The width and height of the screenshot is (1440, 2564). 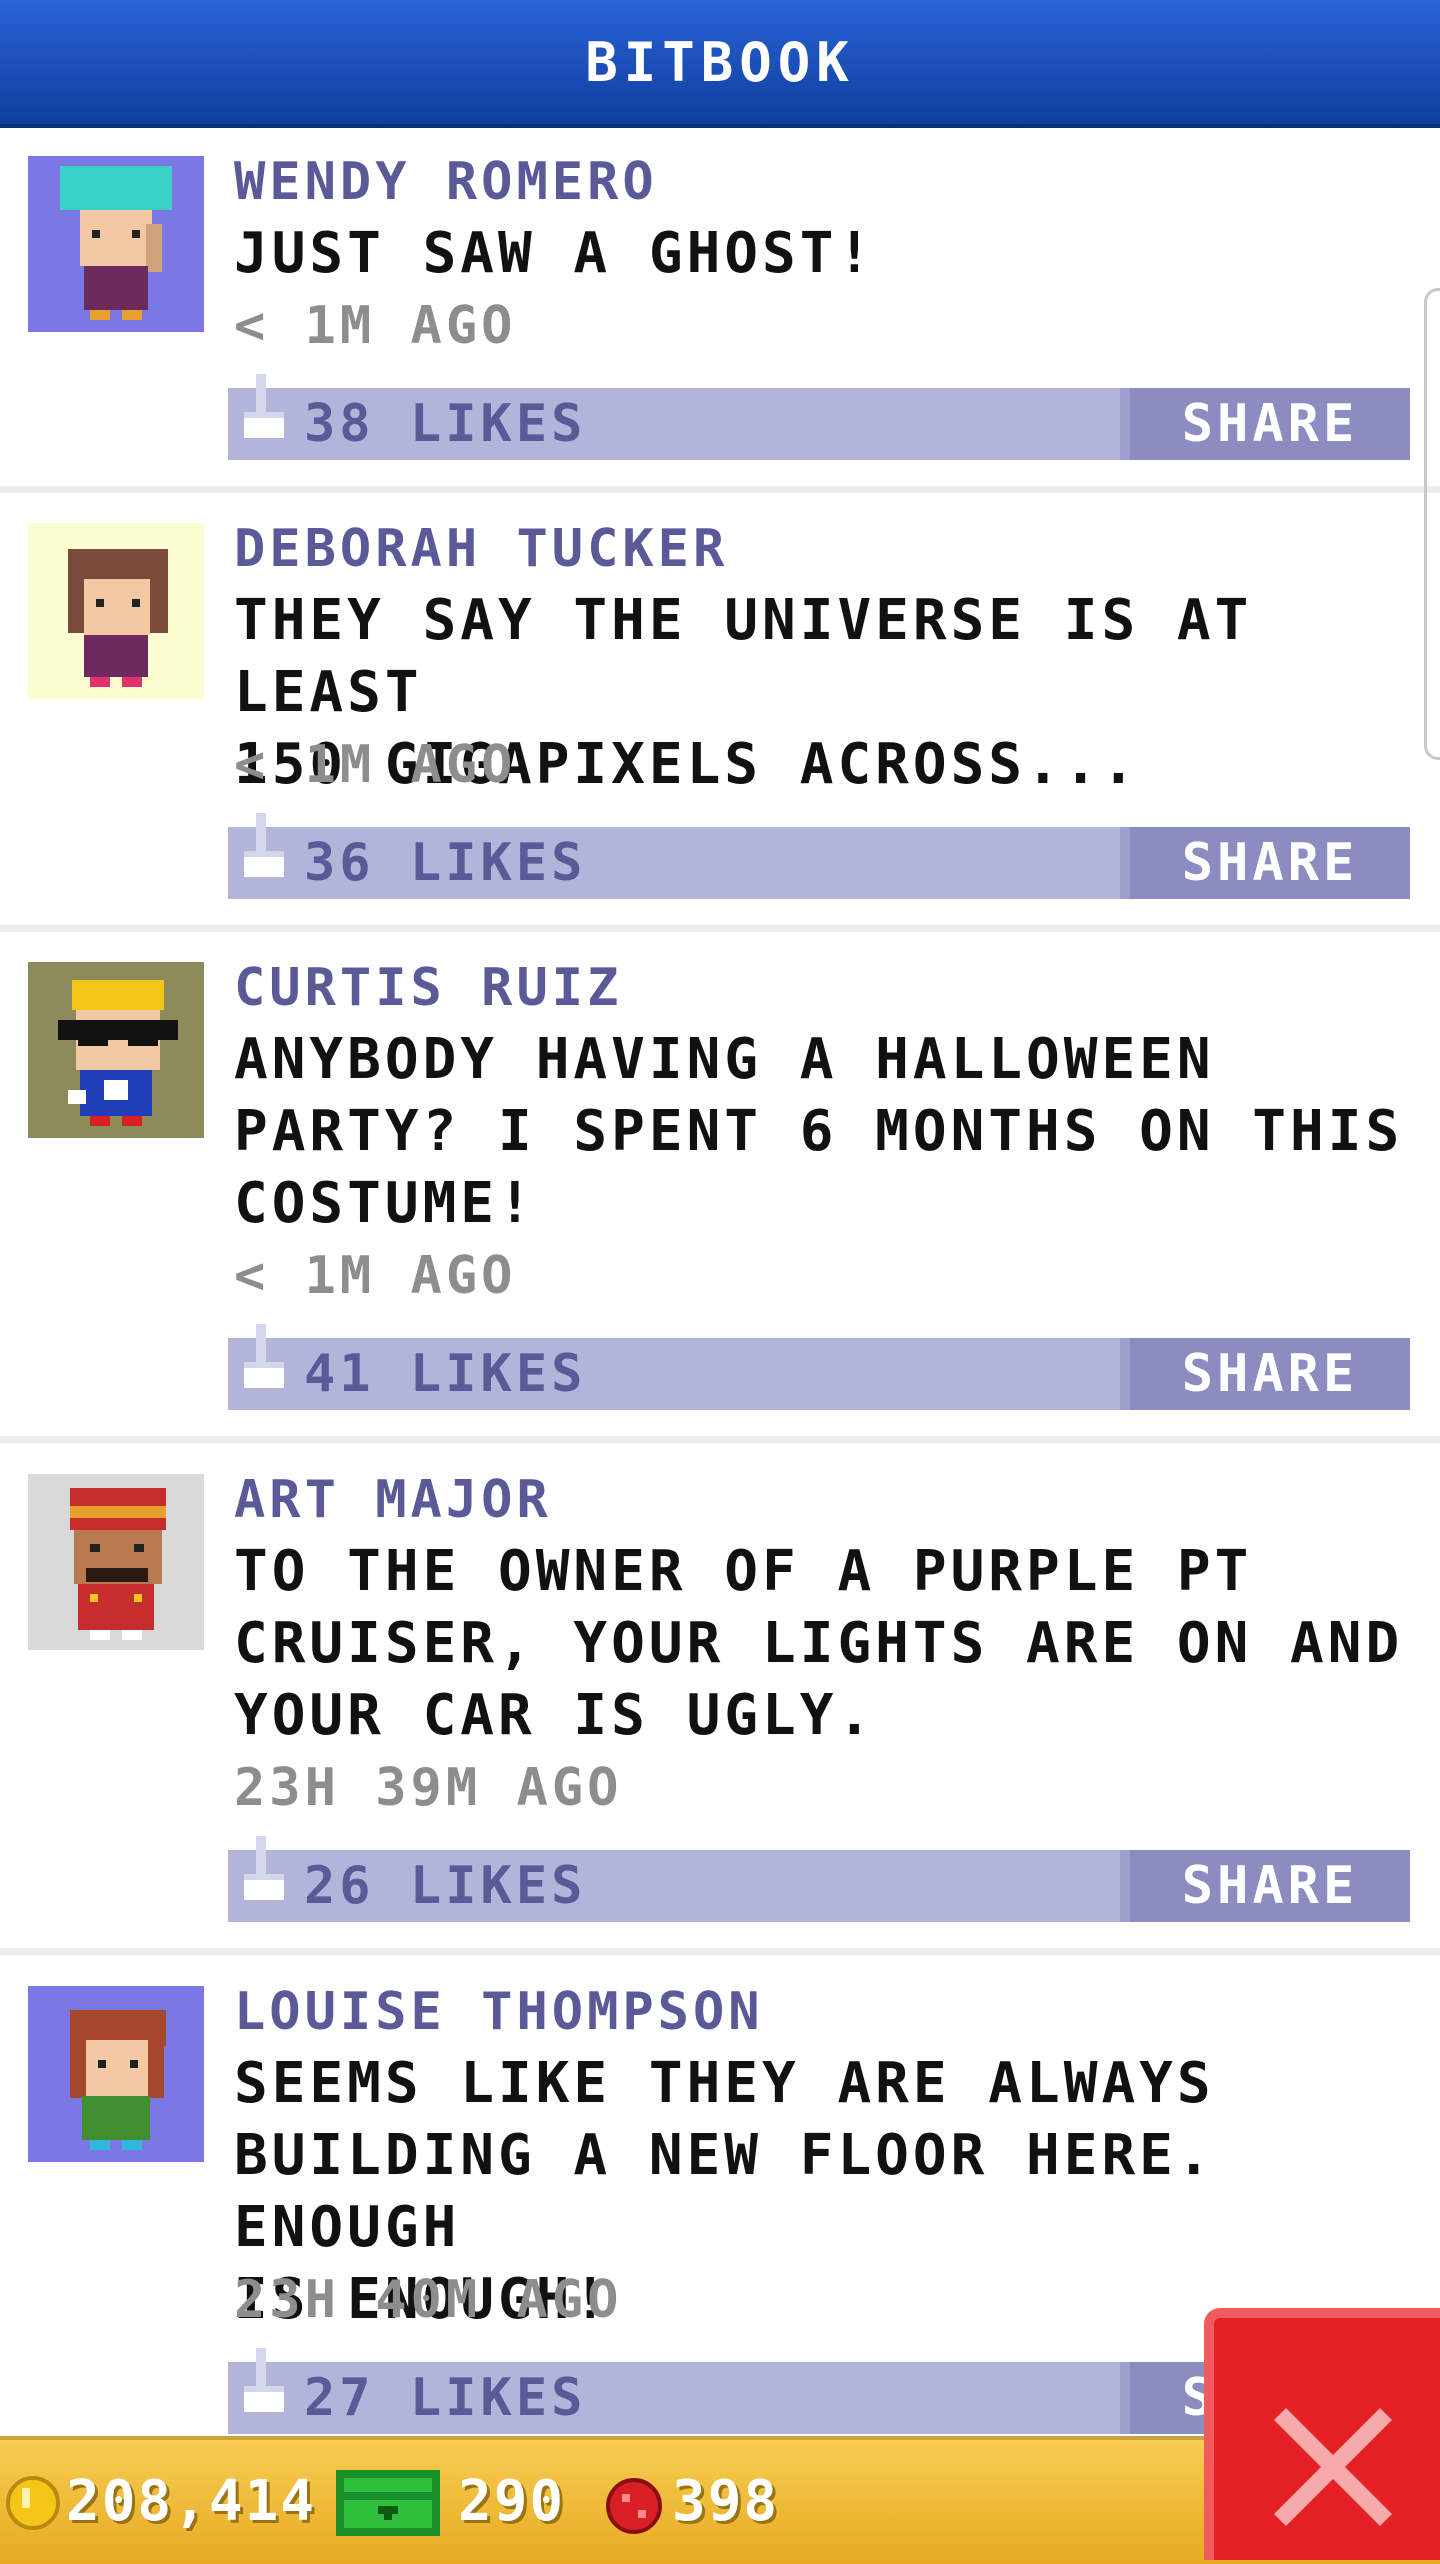 What do you see at coordinates (445, 2398) in the screenshot?
I see `likes-count: 27 LIKES` at bounding box center [445, 2398].